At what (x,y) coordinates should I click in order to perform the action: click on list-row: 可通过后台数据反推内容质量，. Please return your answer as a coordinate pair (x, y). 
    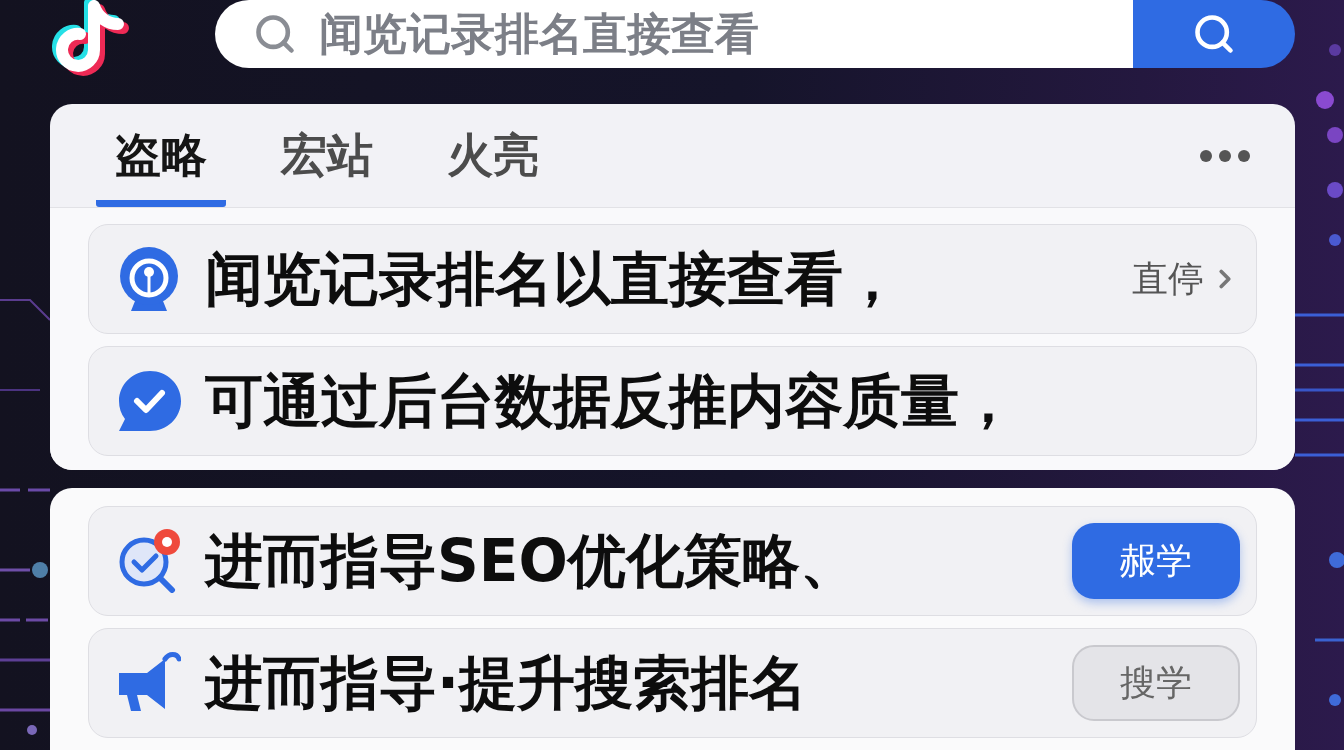
    Looking at the image, I should click on (672, 401).